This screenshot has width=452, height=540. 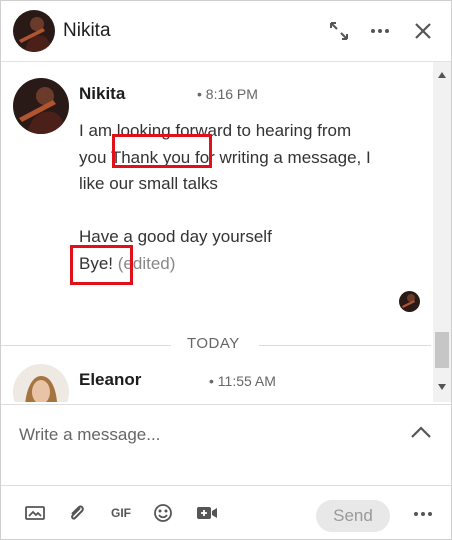 I want to click on emoji-icon, so click(x=163, y=513).